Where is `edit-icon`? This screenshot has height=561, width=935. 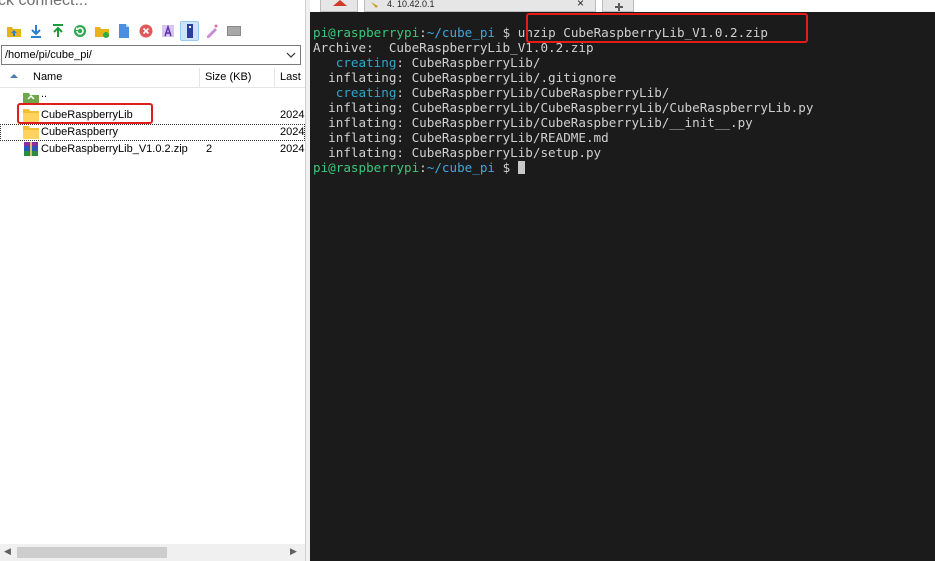 edit-icon is located at coordinates (211, 31).